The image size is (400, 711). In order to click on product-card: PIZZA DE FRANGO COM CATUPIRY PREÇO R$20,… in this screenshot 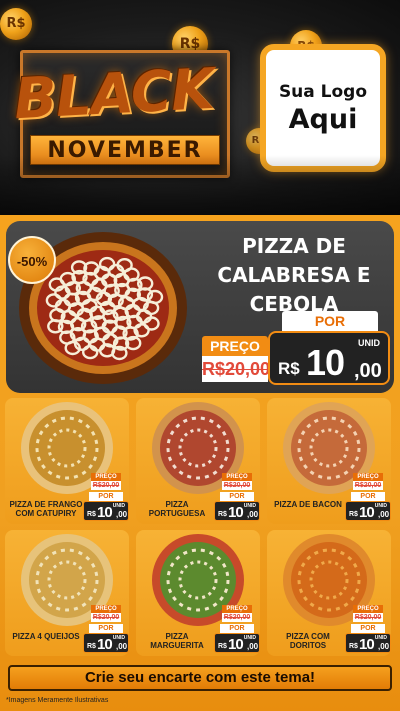, I will do `click(67, 461)`.